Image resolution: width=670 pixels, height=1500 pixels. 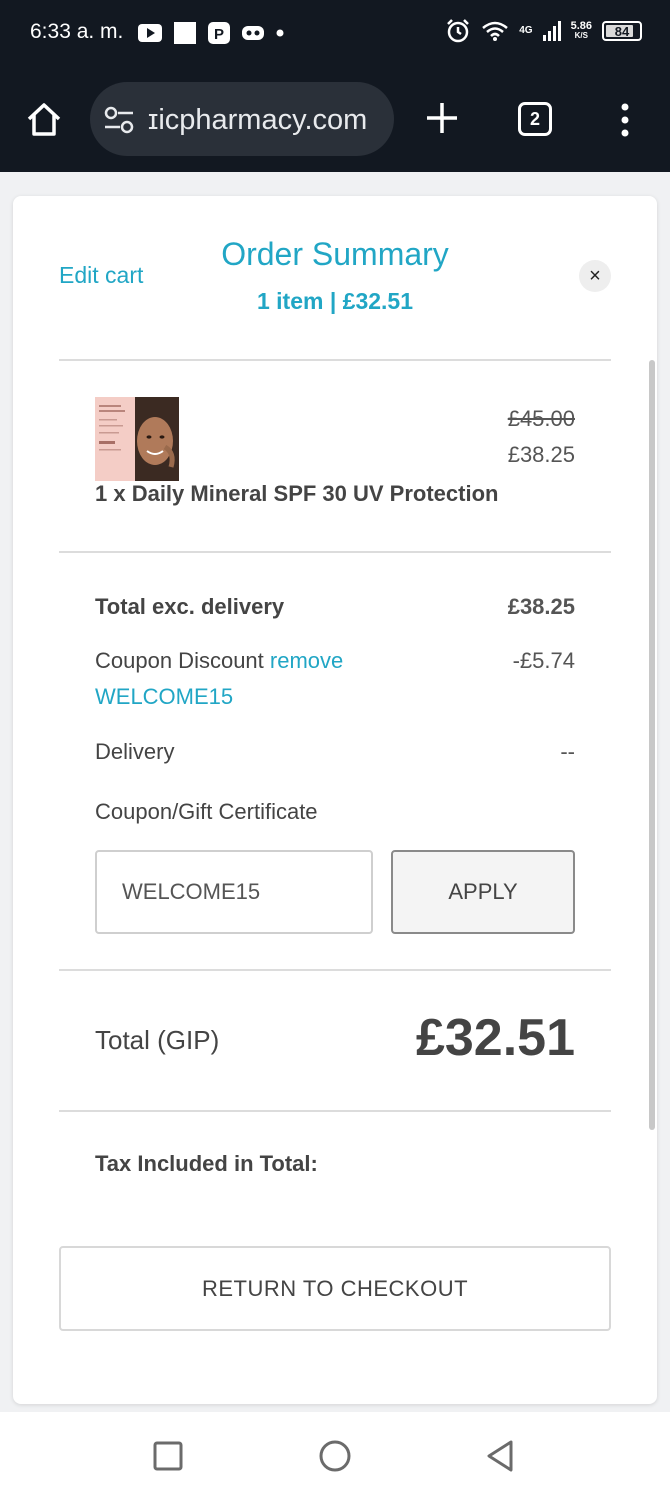 I want to click on coupon-discount-value: -£5.74, so click(x=543, y=660).